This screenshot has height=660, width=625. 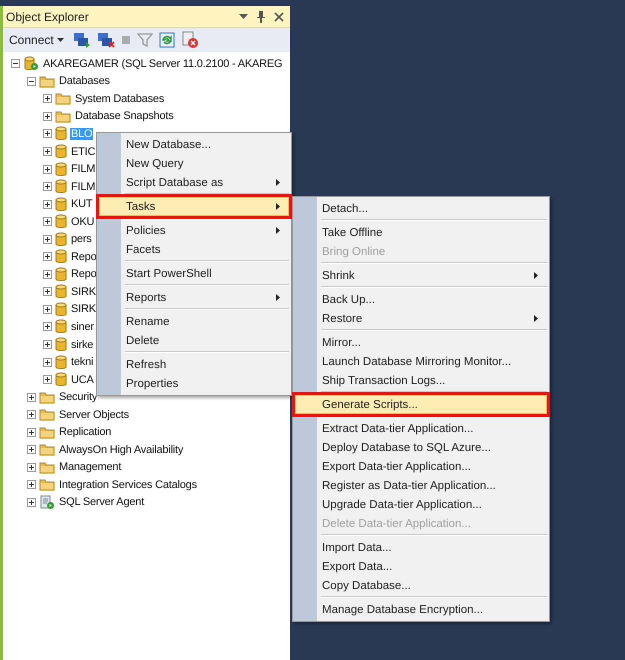 What do you see at coordinates (124, 116) in the screenshot?
I see `tree-item: Database Snapshots` at bounding box center [124, 116].